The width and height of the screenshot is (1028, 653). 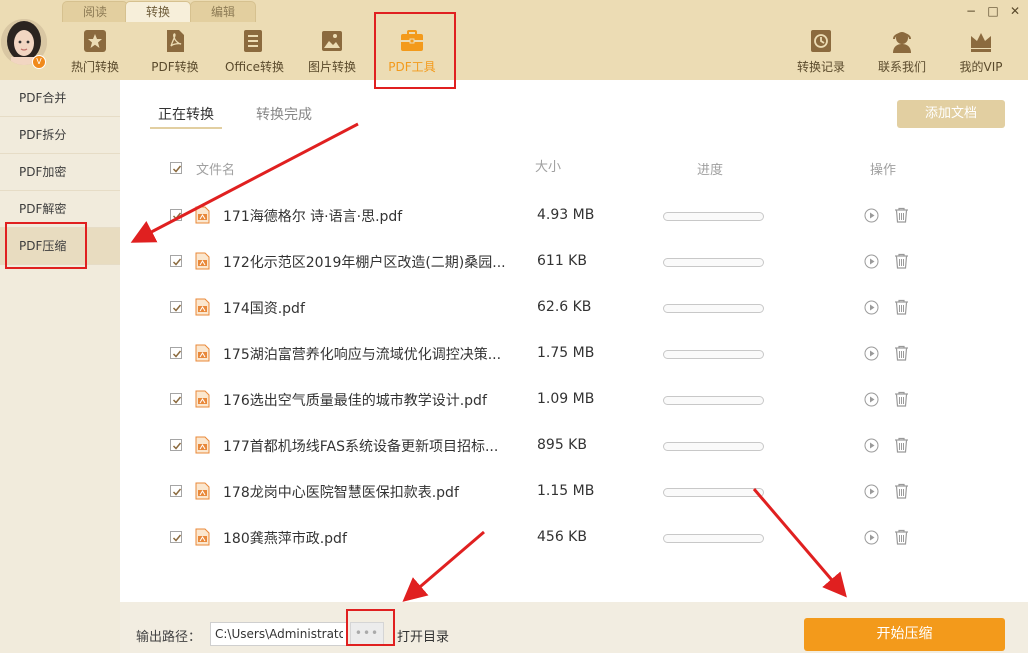 What do you see at coordinates (367, 634) in the screenshot?
I see `browse-button: •••` at bounding box center [367, 634].